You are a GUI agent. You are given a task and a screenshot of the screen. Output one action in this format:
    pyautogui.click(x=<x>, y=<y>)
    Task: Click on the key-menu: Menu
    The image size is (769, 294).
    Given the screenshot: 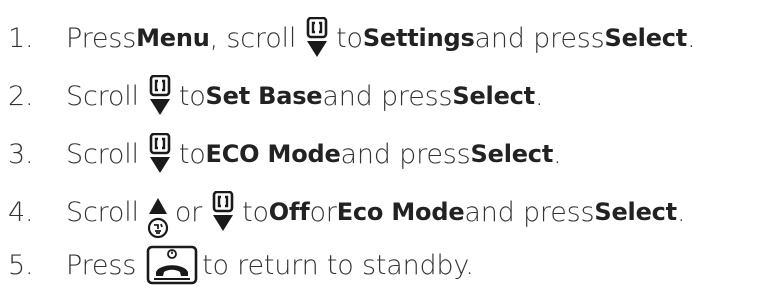 What is the action you would take?
    pyautogui.click(x=173, y=38)
    